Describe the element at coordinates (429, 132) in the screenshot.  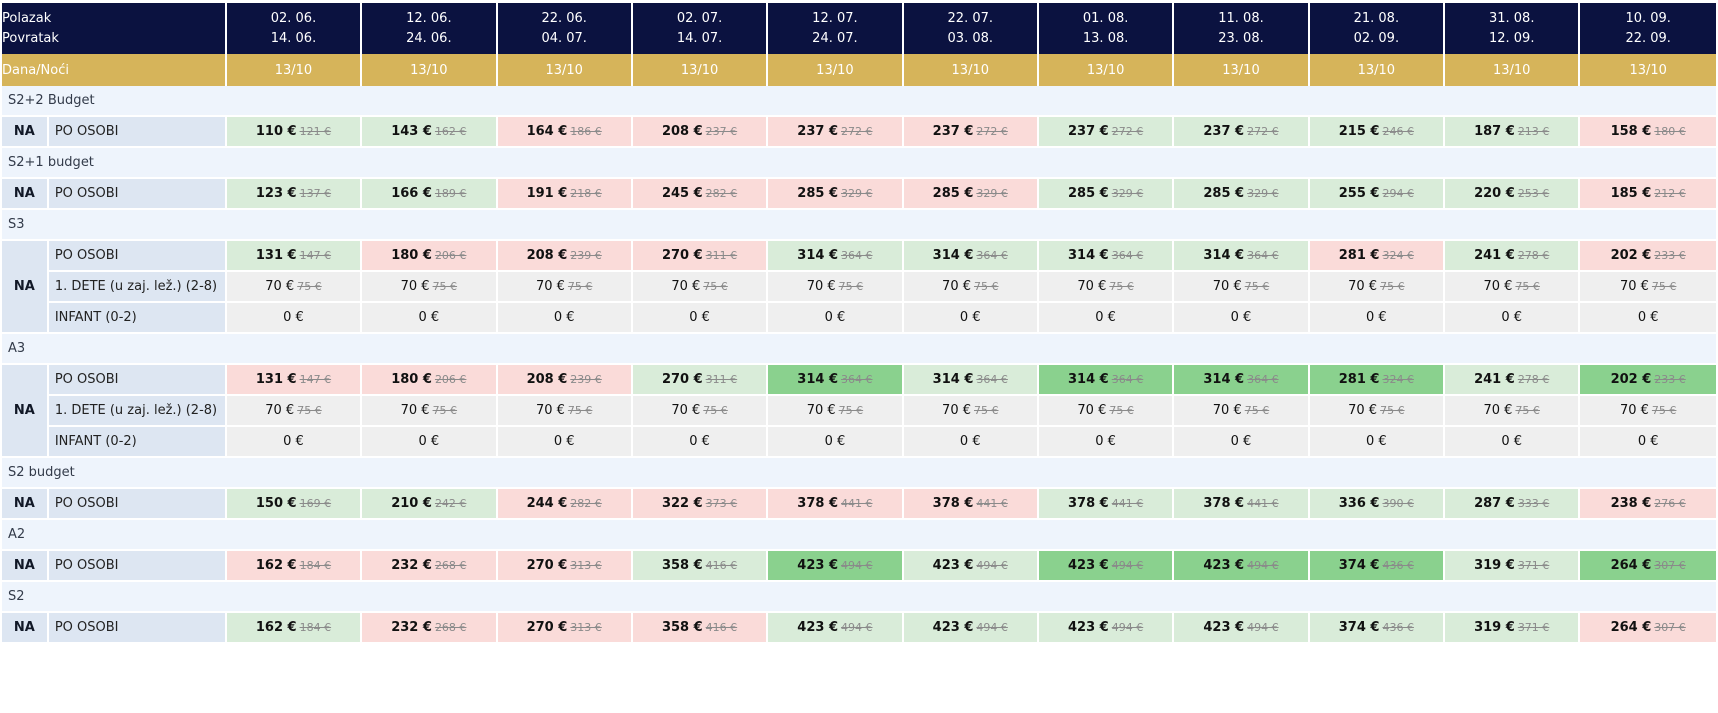
I see `price-cell: 143 €162 €` at that location.